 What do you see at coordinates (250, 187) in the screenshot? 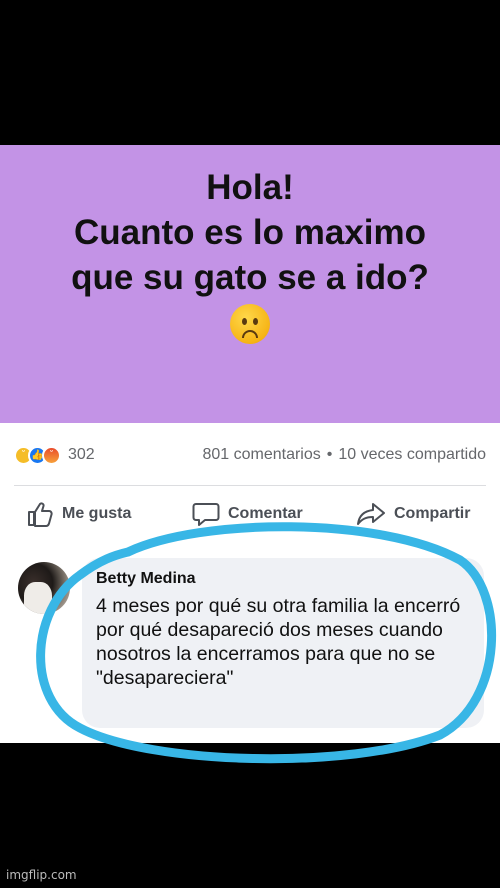
I see `post-line-1: Hola!` at bounding box center [250, 187].